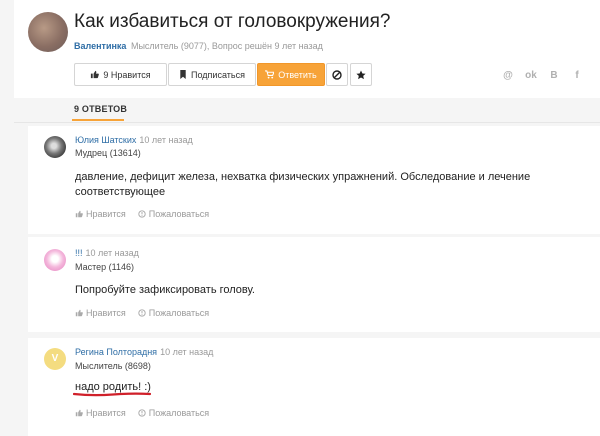 The width and height of the screenshot is (600, 436). What do you see at coordinates (183, 74) in the screenshot?
I see `bookmark-icon` at bounding box center [183, 74].